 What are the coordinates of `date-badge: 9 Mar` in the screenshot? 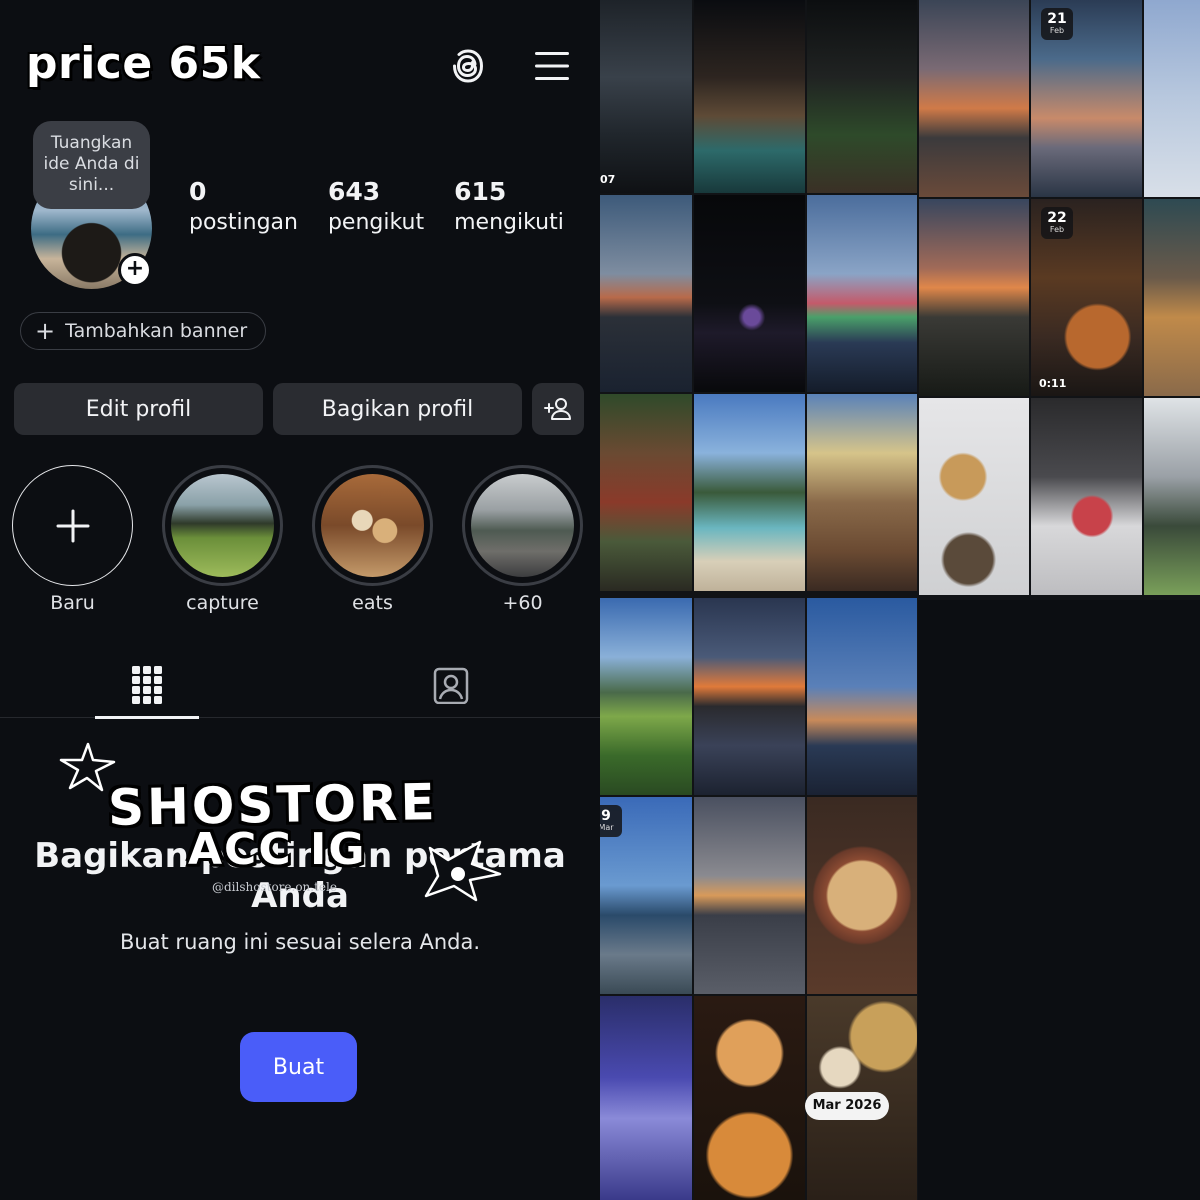 It's located at (611, 821).